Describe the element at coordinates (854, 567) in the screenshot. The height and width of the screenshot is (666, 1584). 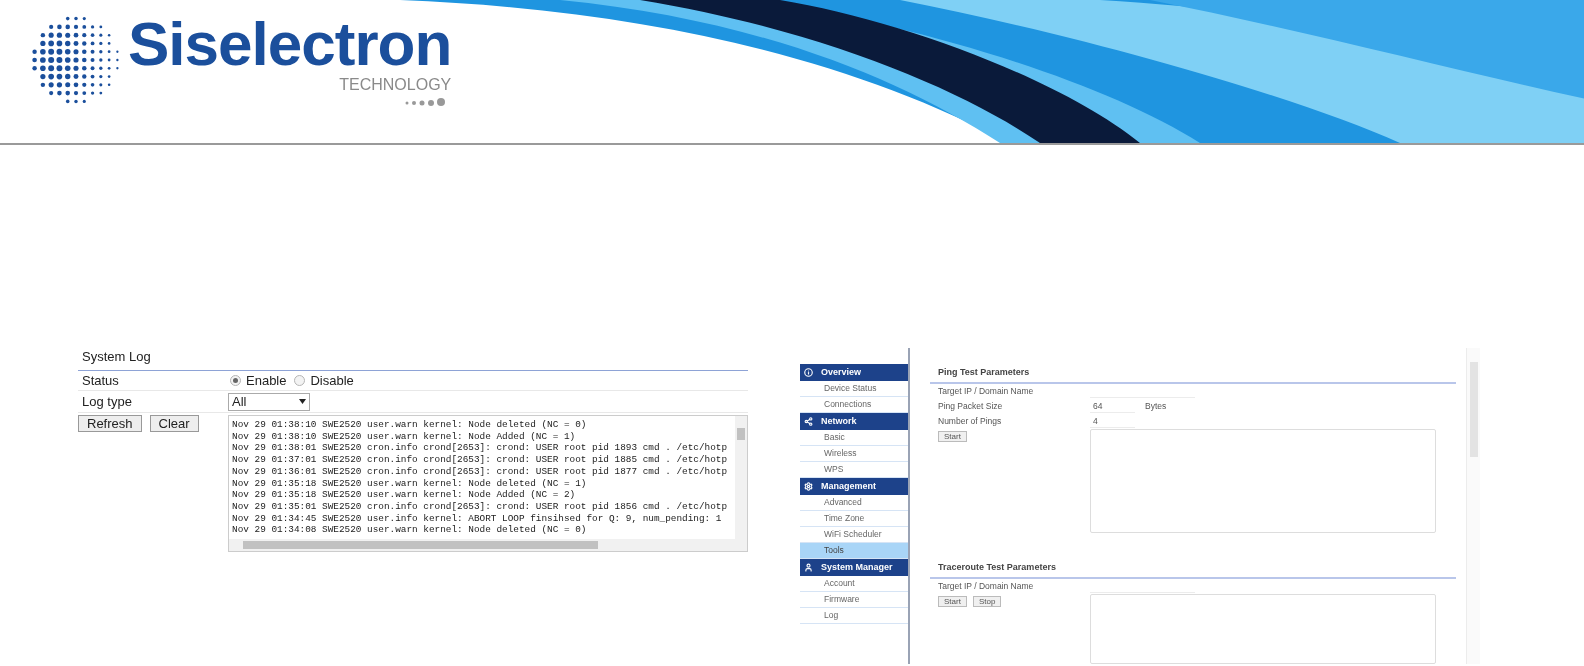
I see `sidebar-section: System Manager` at that location.